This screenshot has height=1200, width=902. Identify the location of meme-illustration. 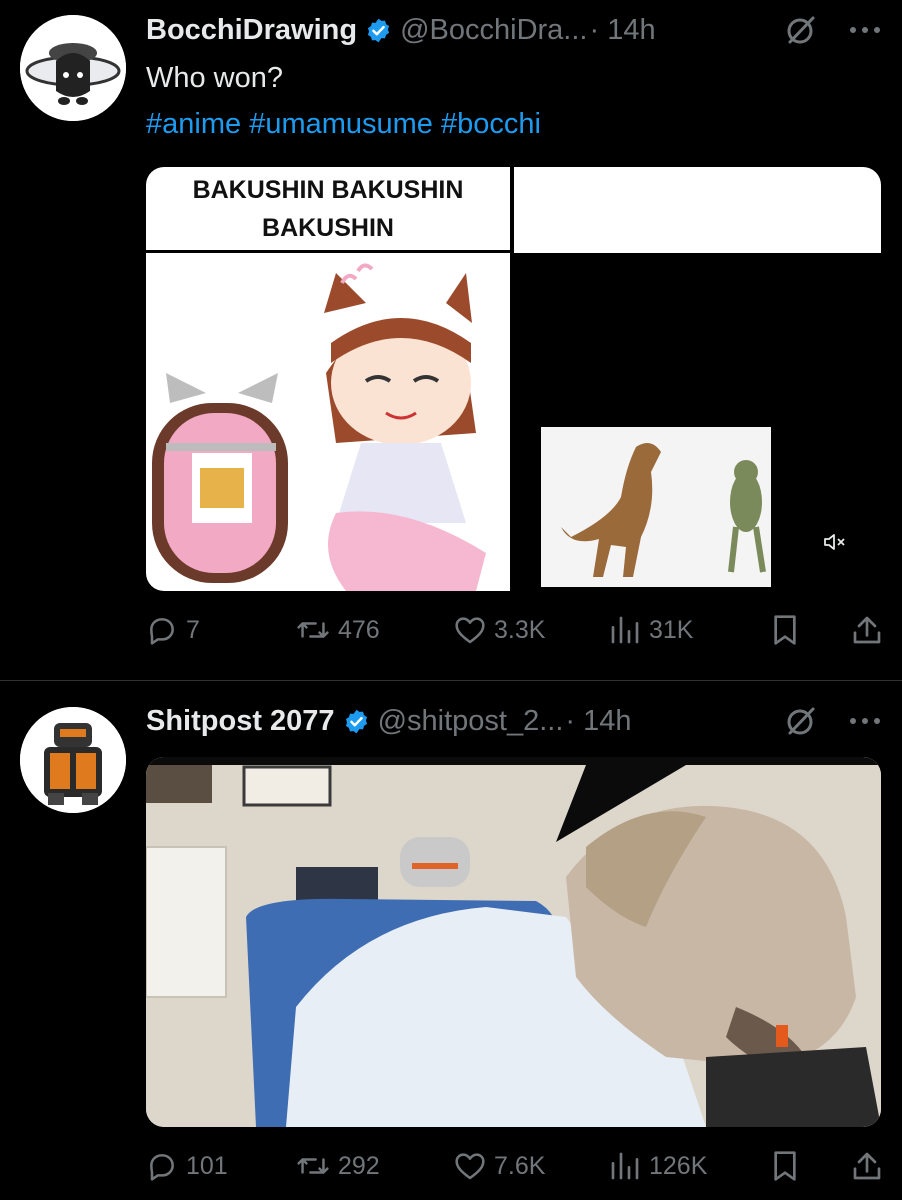
(319, 427).